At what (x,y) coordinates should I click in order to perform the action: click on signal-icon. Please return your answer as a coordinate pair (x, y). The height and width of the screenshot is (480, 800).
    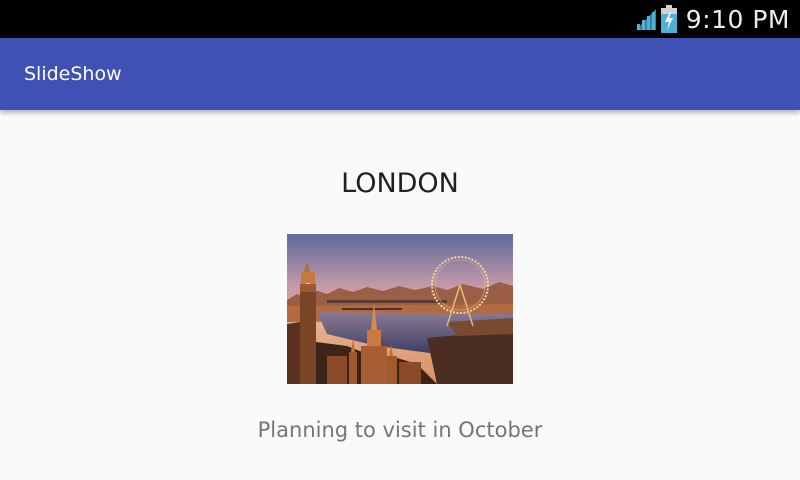
    Looking at the image, I should click on (645, 19).